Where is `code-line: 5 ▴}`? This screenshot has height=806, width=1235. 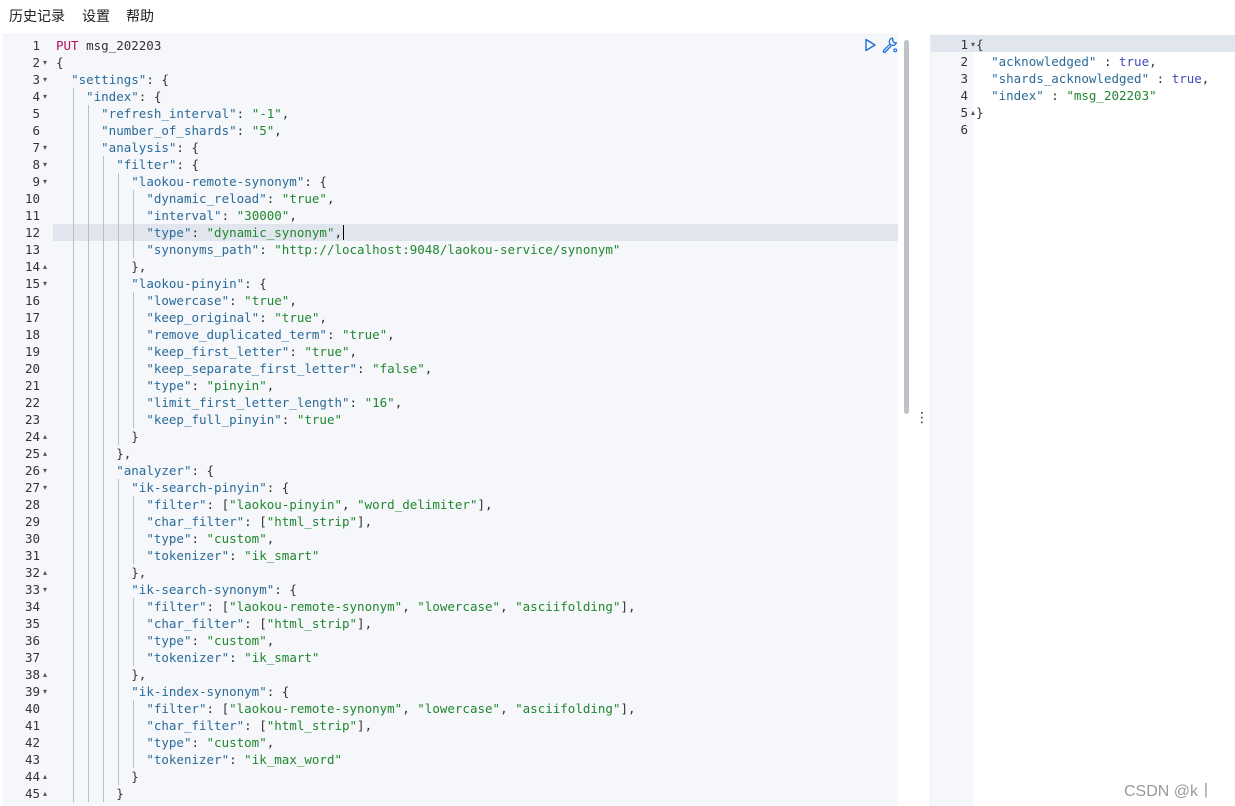
code-line: 5 ▴} is located at coordinates (1083, 112).